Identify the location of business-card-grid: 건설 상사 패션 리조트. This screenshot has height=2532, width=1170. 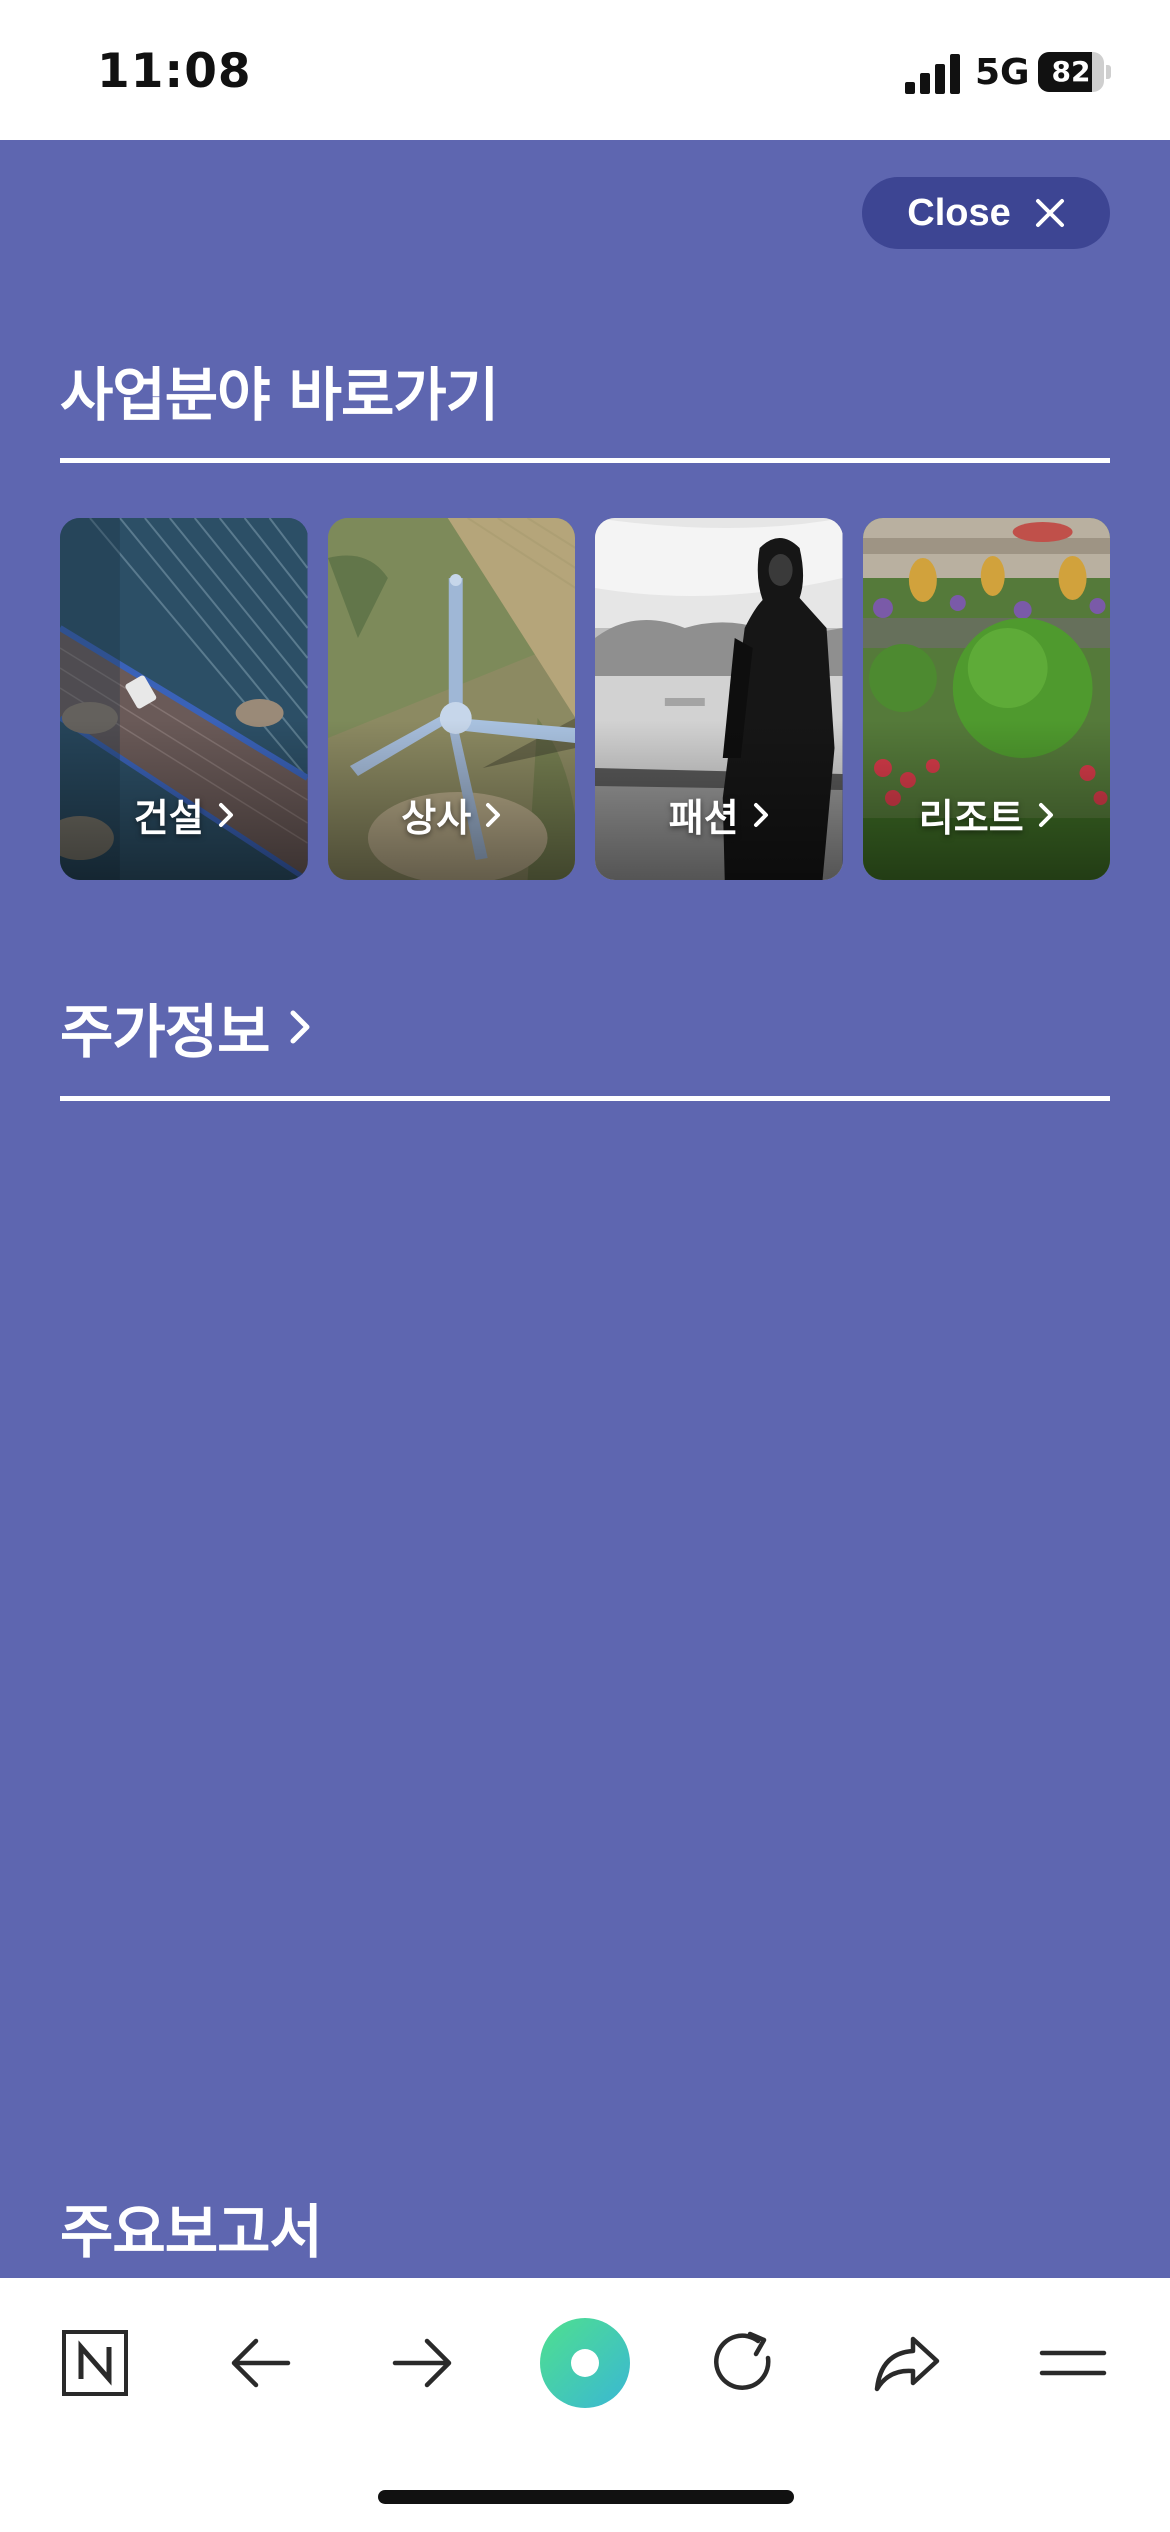
(585, 699).